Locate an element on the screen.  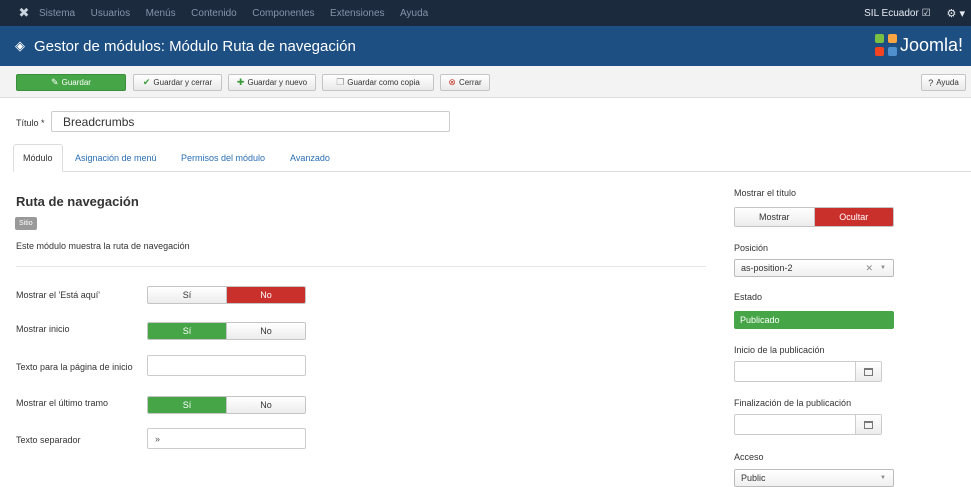
show-home-label: Mostrar inicio is located at coordinates (43, 329).